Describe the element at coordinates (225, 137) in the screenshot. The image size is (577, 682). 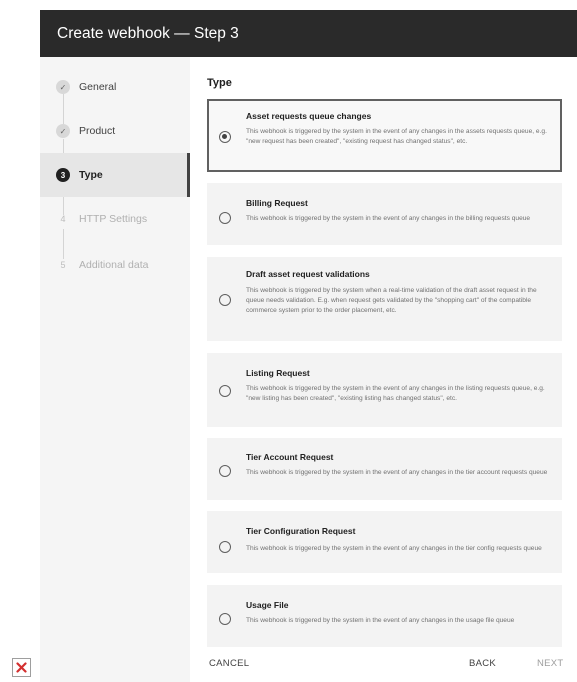
I see `radio-button-selected` at that location.